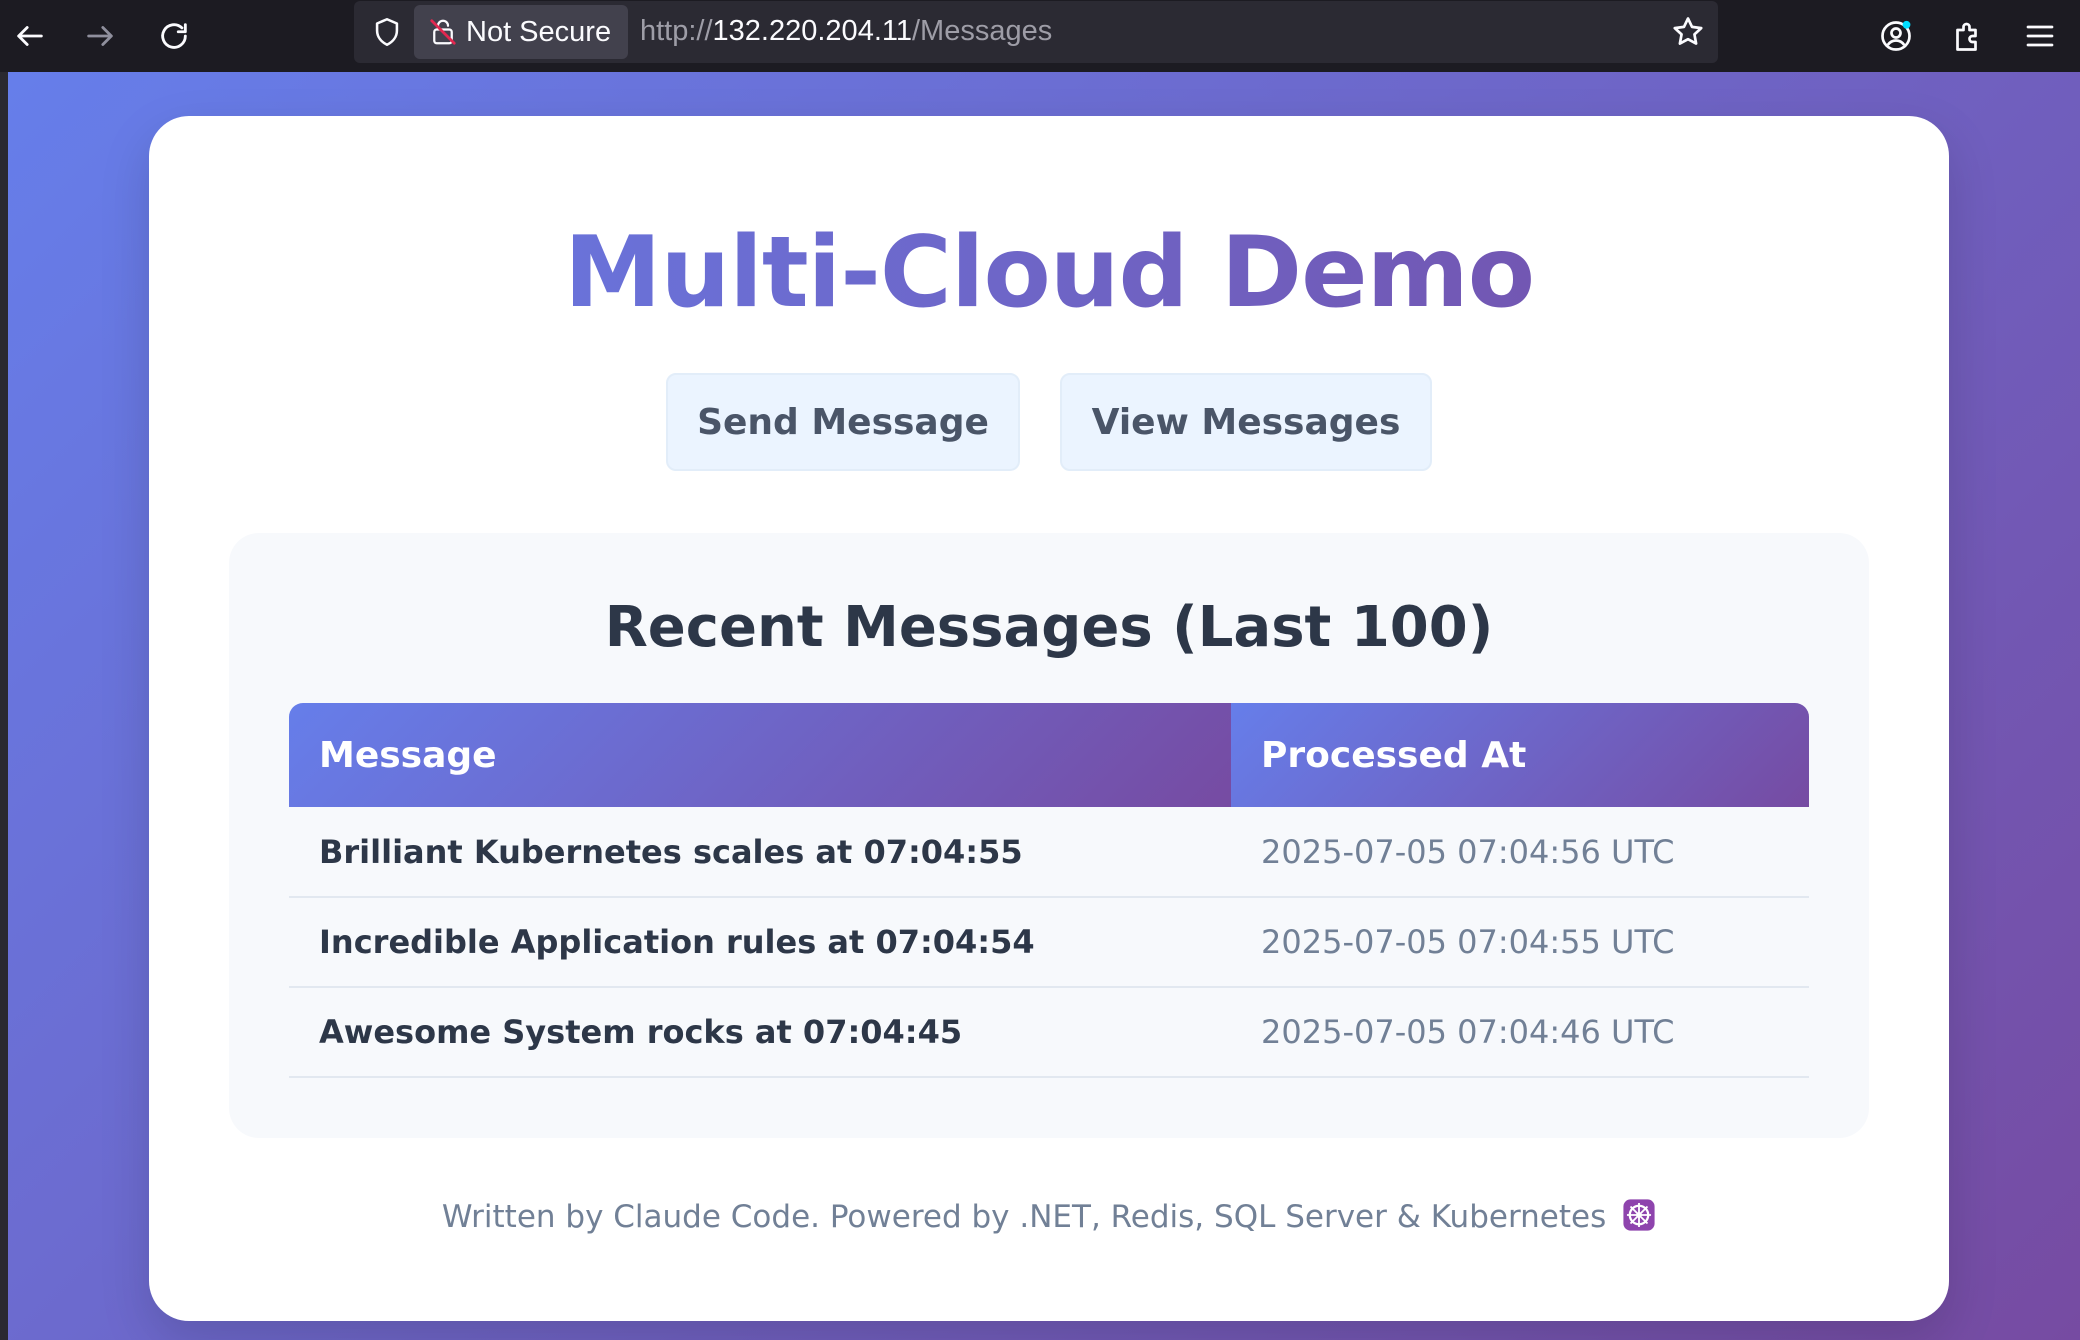  Describe the element at coordinates (982, 31) in the screenshot. I see `url-path: /Messages` at that location.